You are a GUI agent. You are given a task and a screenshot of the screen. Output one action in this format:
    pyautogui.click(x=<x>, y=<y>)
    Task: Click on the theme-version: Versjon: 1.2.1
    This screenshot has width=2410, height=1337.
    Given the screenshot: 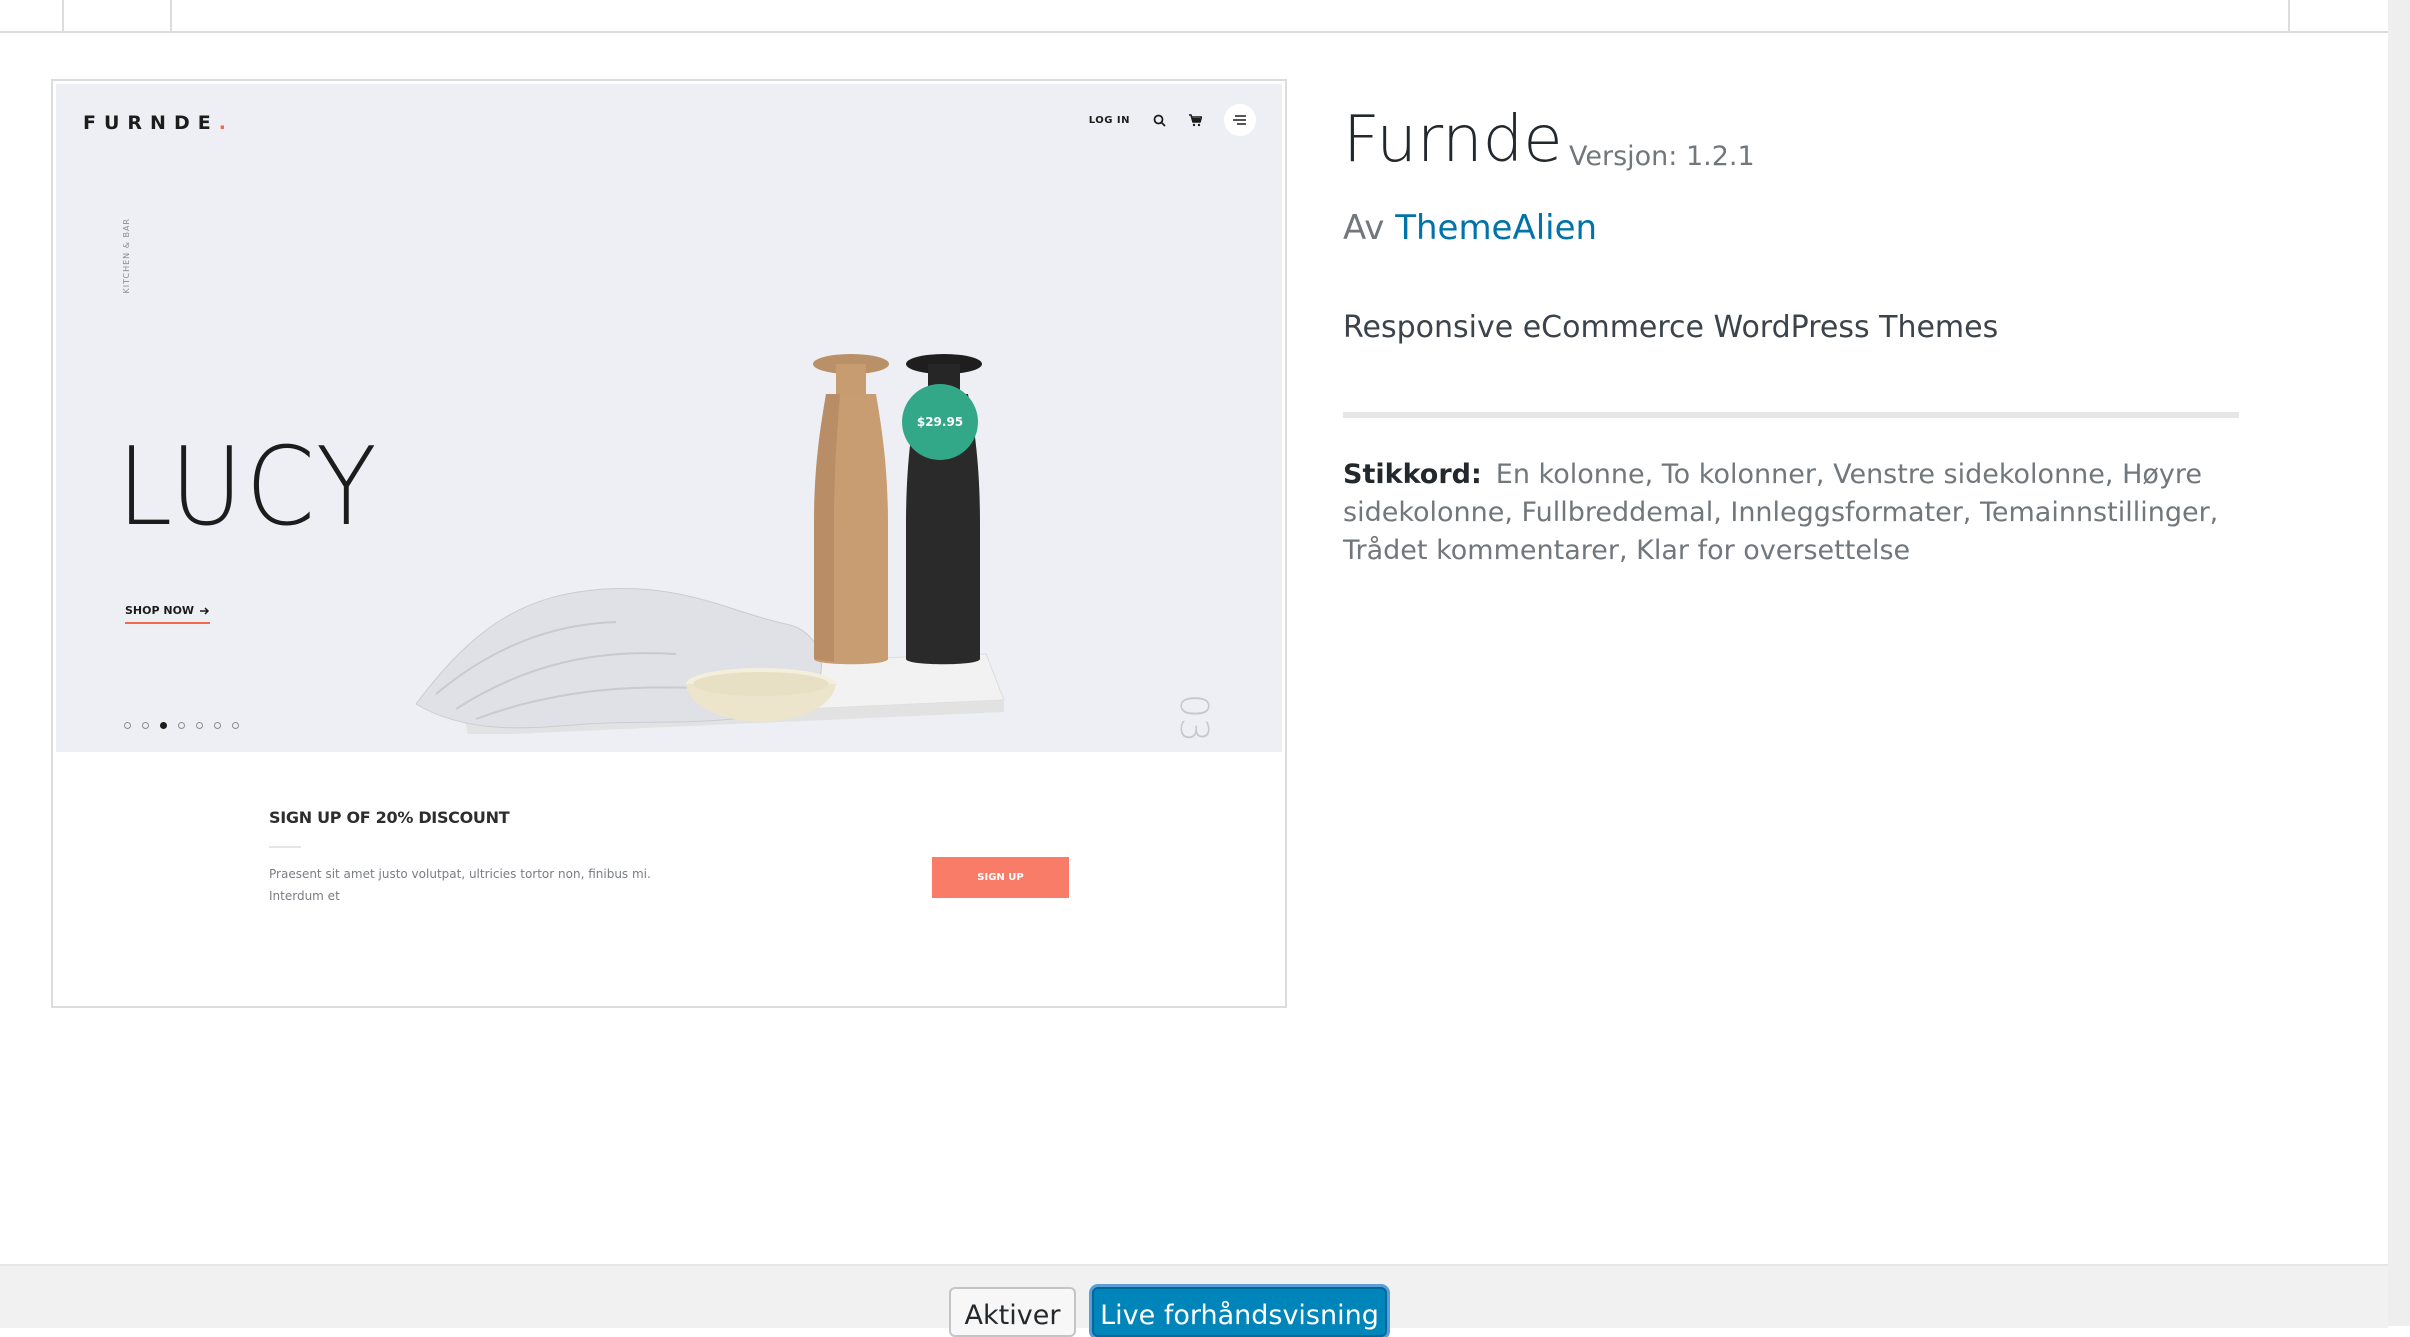 What is the action you would take?
    pyautogui.click(x=1662, y=156)
    